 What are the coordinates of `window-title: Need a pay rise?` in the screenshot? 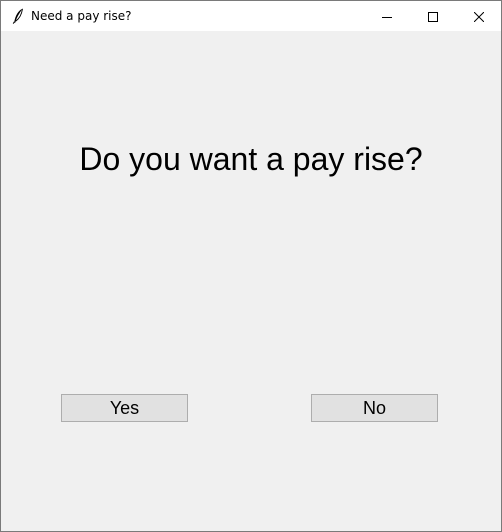 It's located at (81, 16).